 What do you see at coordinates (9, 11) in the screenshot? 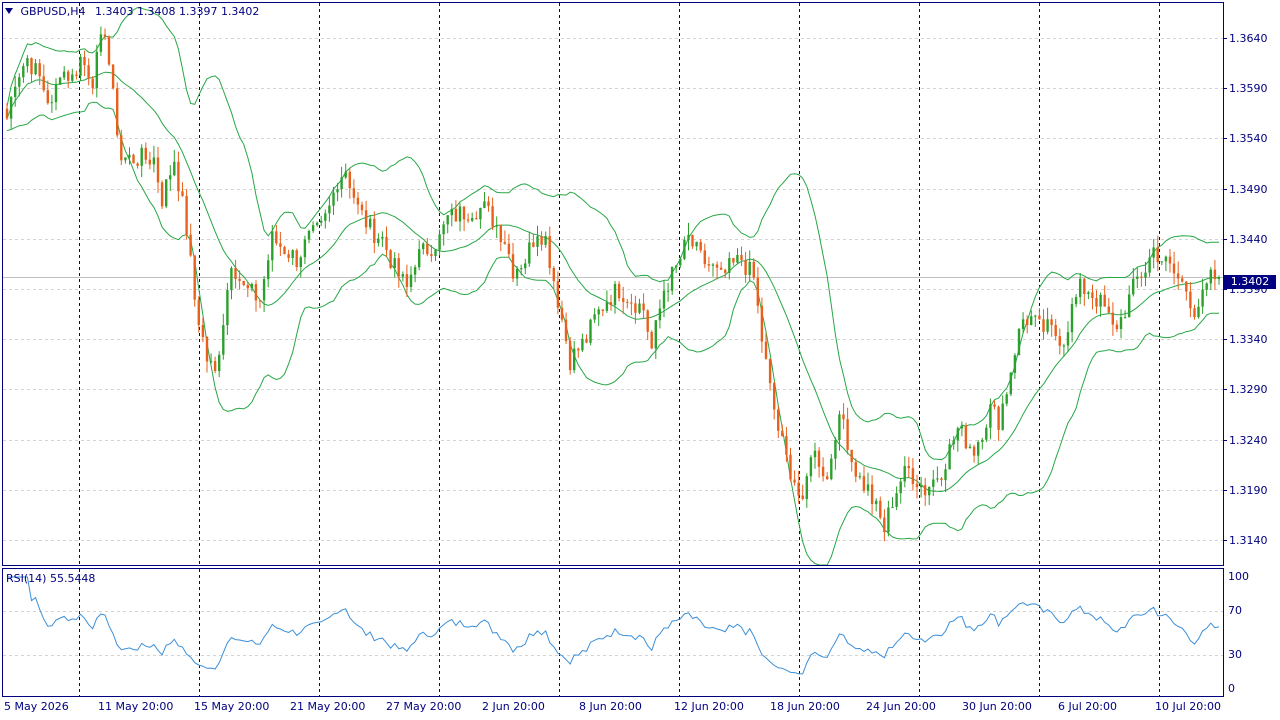
I see `dropdown-triangle-icon` at bounding box center [9, 11].